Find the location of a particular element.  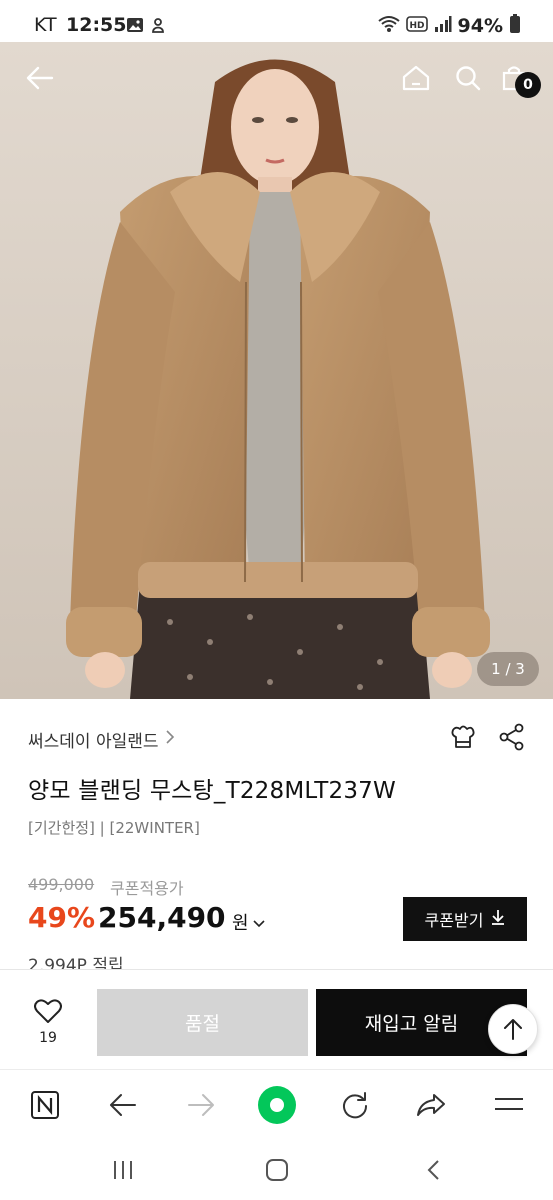

scroll-to-top-button is located at coordinates (513, 1029).